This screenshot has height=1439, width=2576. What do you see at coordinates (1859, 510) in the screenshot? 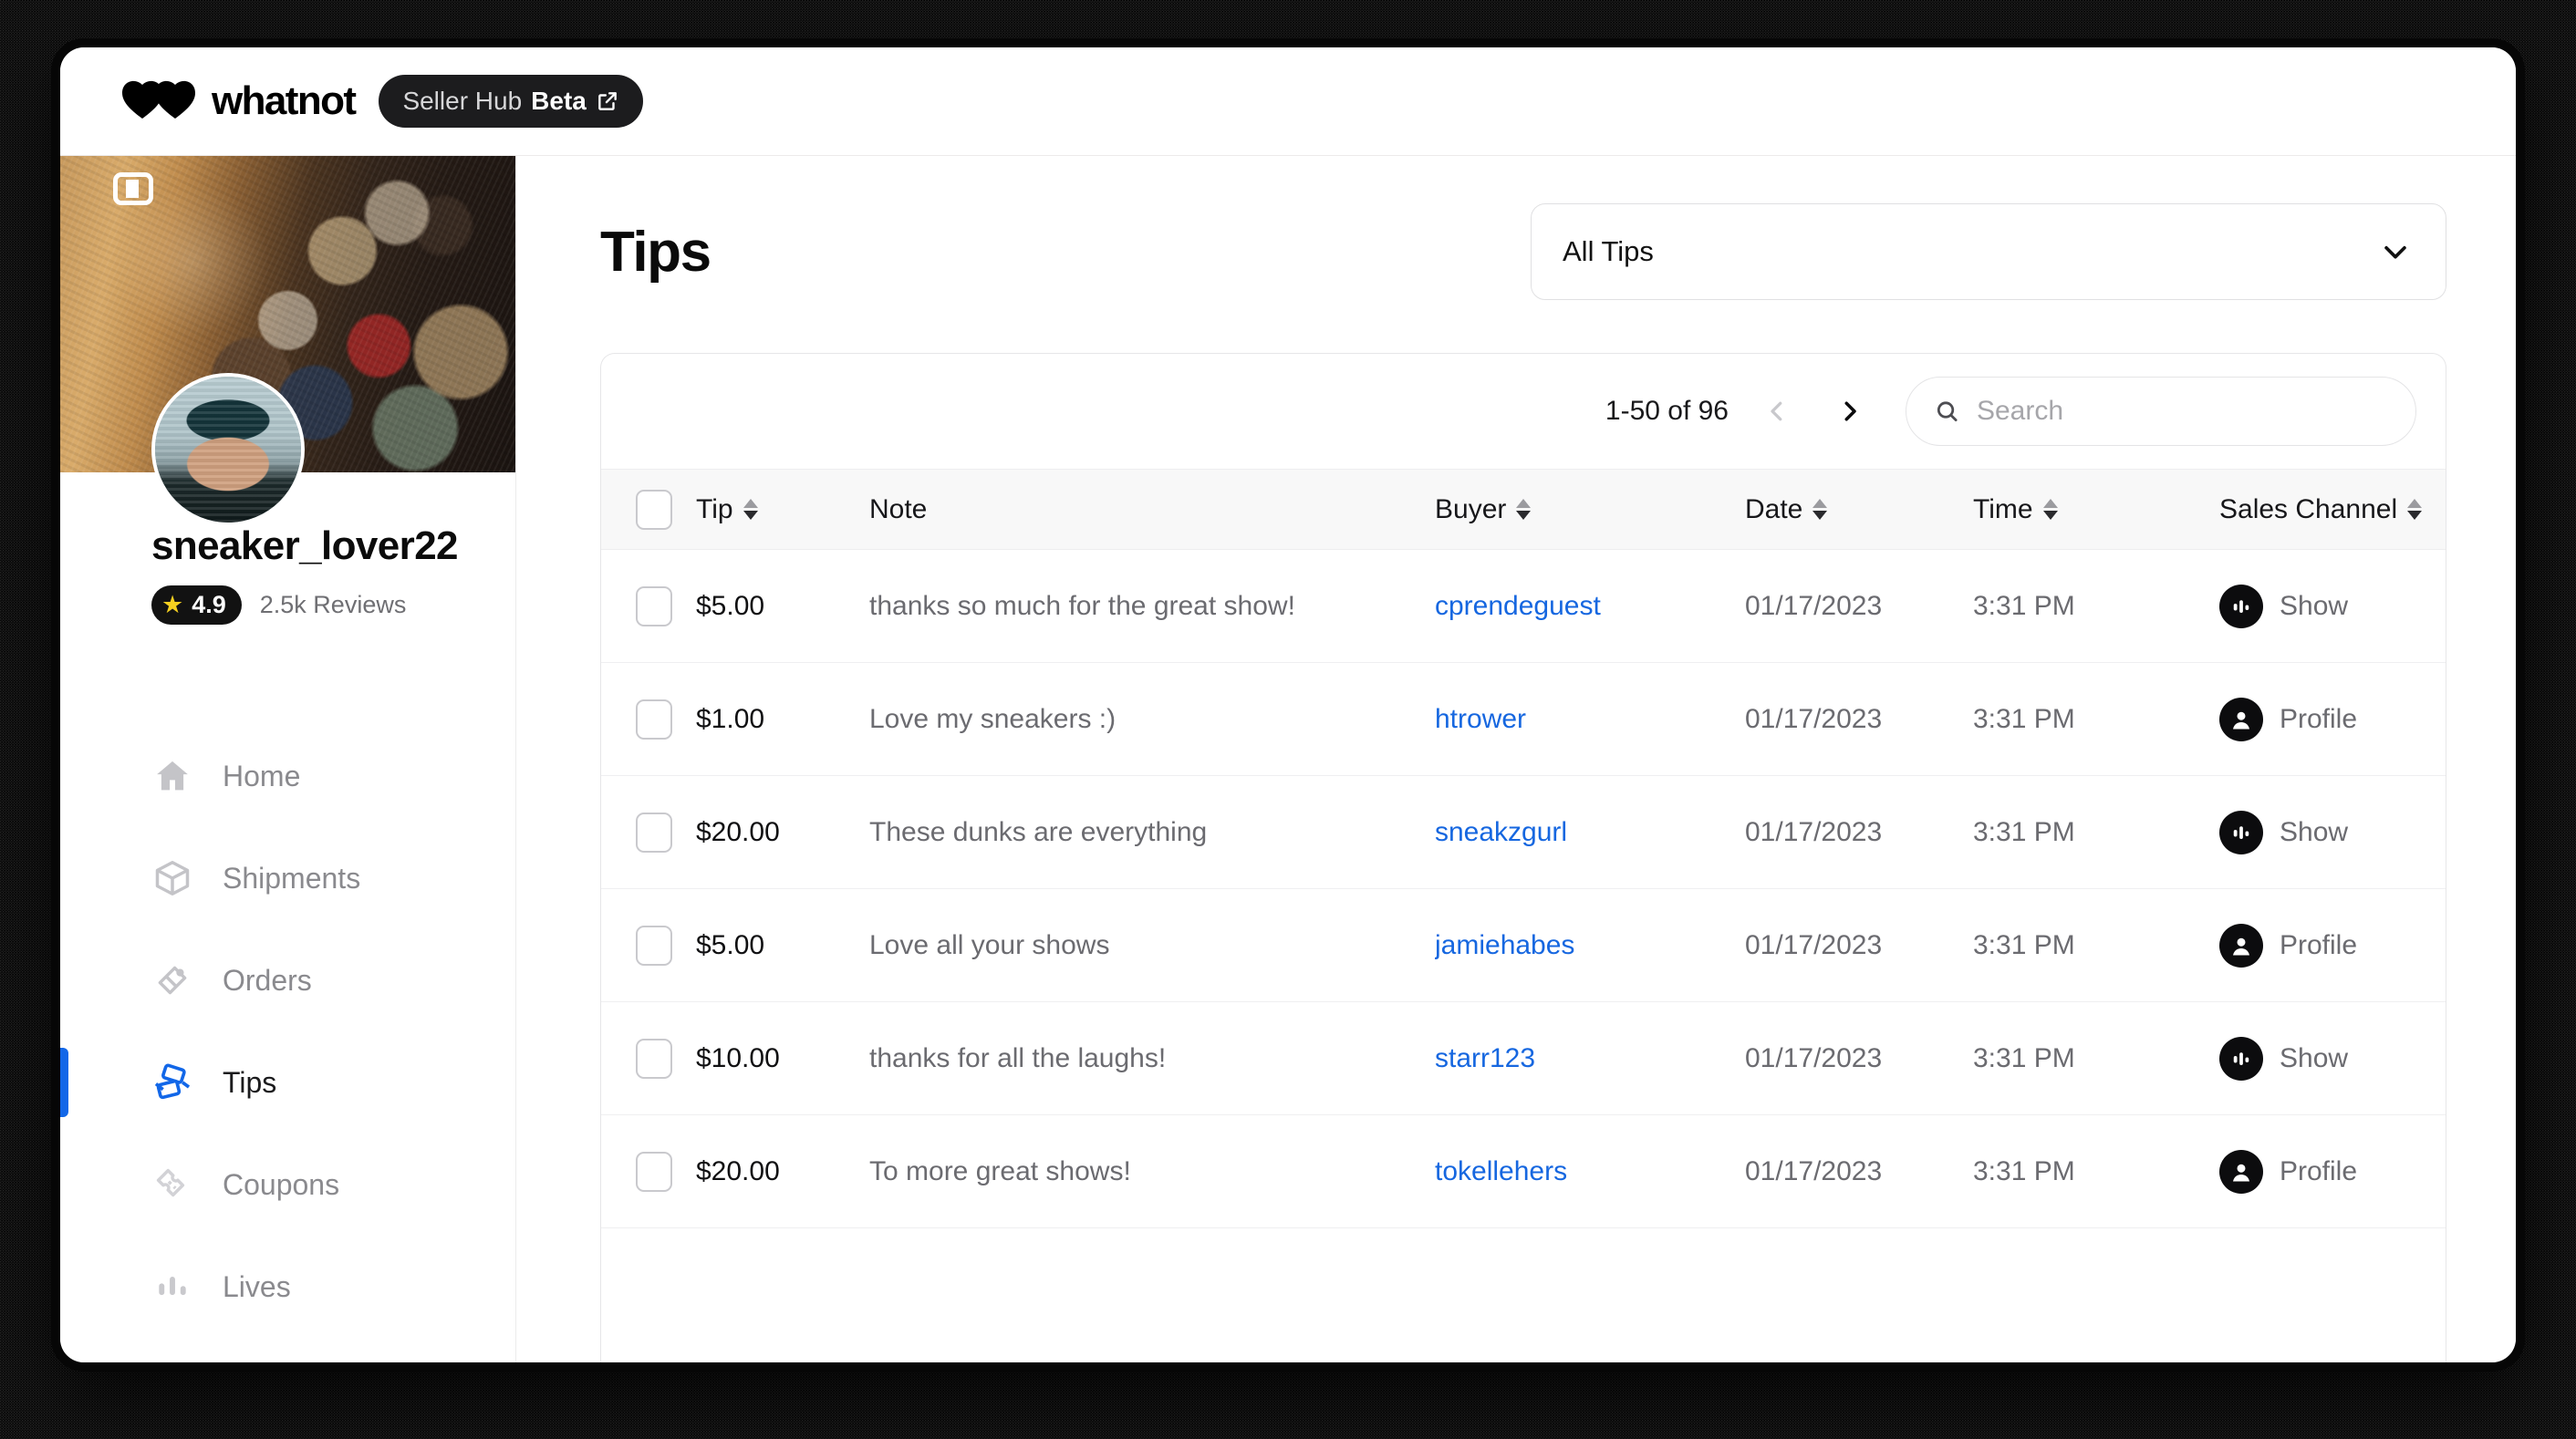
I see `column-header-date: Date` at bounding box center [1859, 510].